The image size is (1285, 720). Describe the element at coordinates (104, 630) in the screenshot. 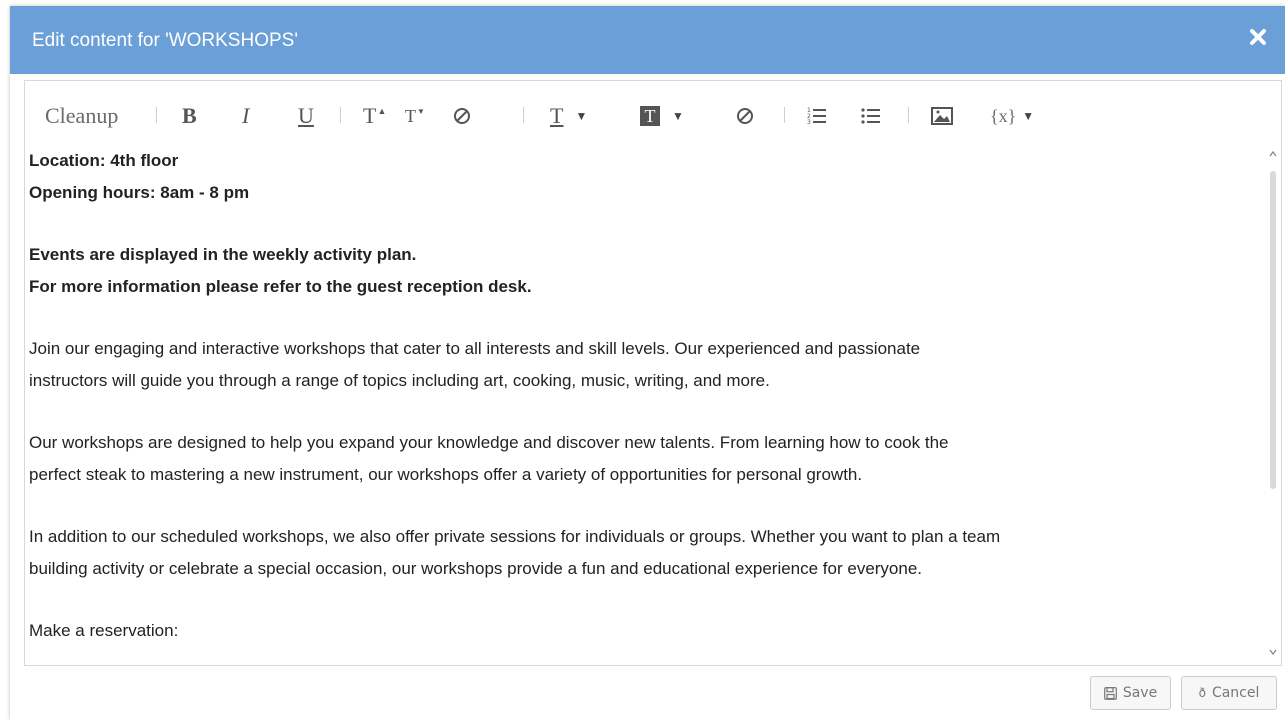

I see `reservation-line: Make a reservation:` at that location.